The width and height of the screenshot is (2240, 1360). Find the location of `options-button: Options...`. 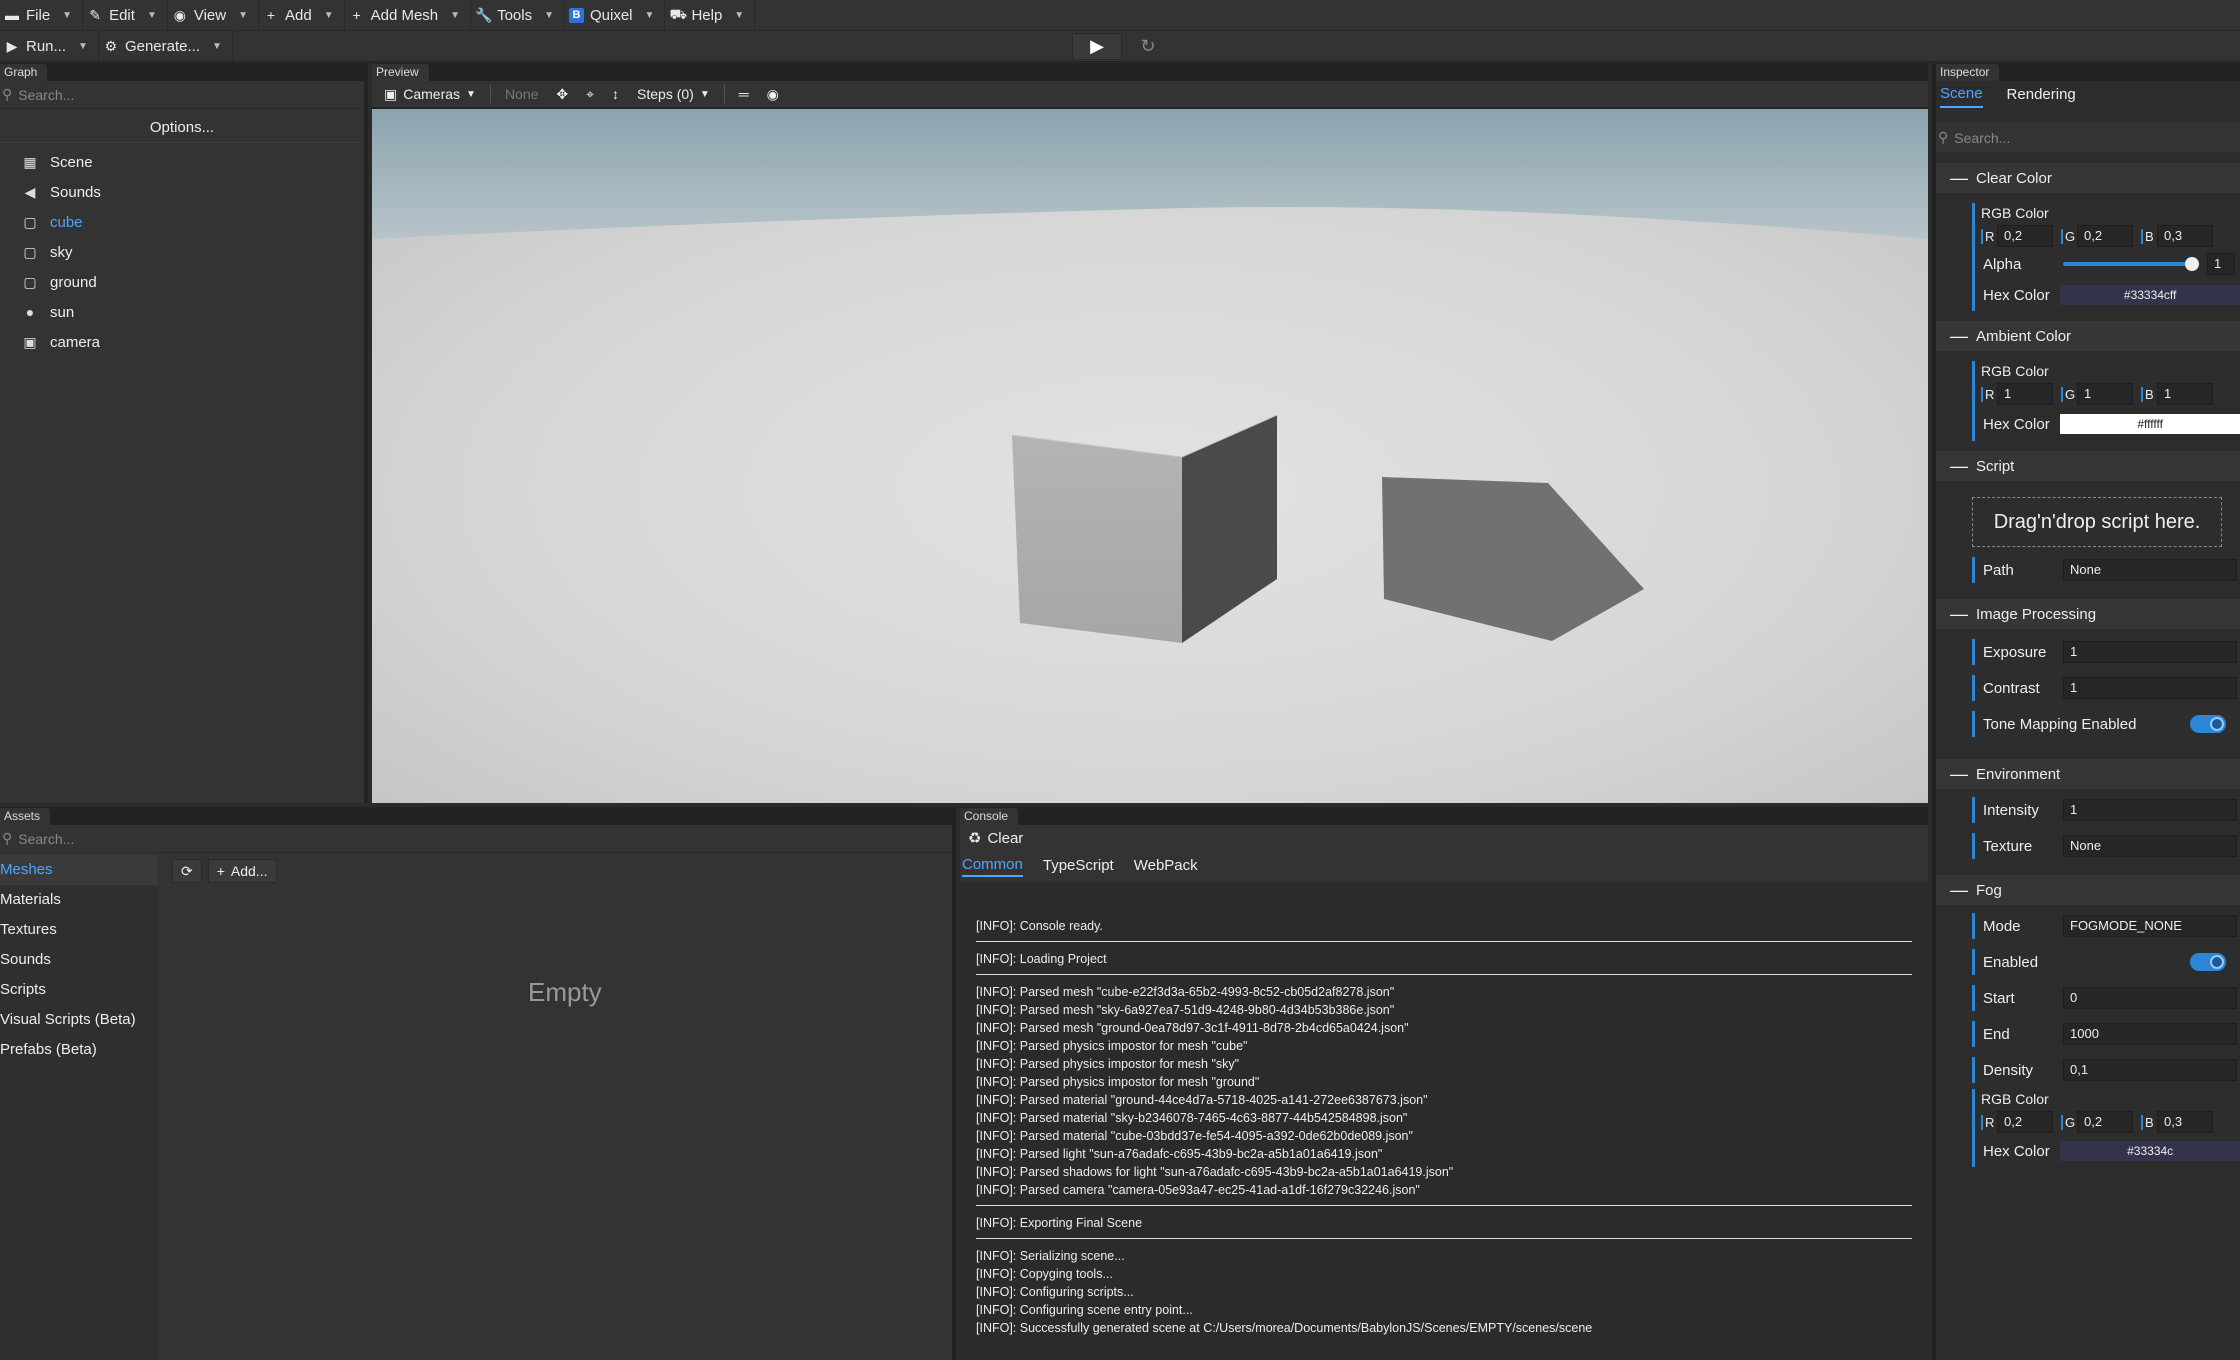

options-button: Options... is located at coordinates (182, 128).